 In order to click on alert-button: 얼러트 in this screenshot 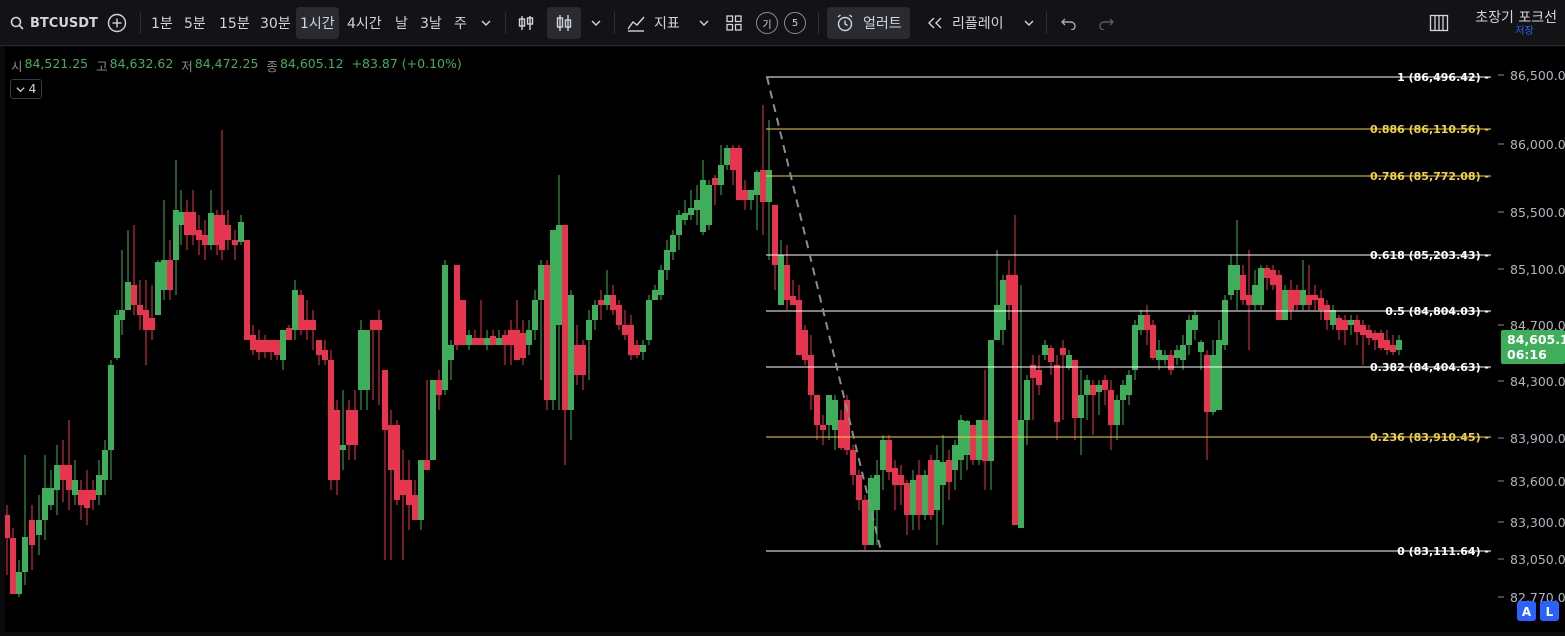, I will do `click(868, 23)`.